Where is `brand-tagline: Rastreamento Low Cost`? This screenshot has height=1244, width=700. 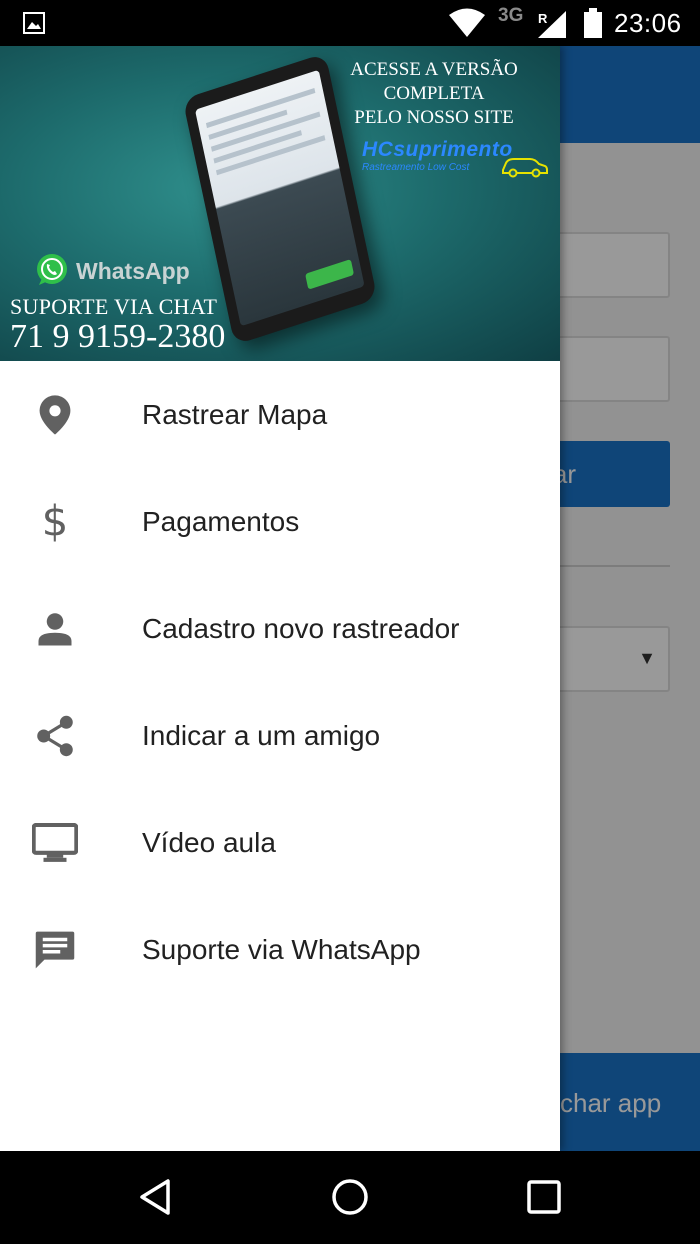
brand-tagline: Rastreamento Low Cost is located at coordinates (416, 167).